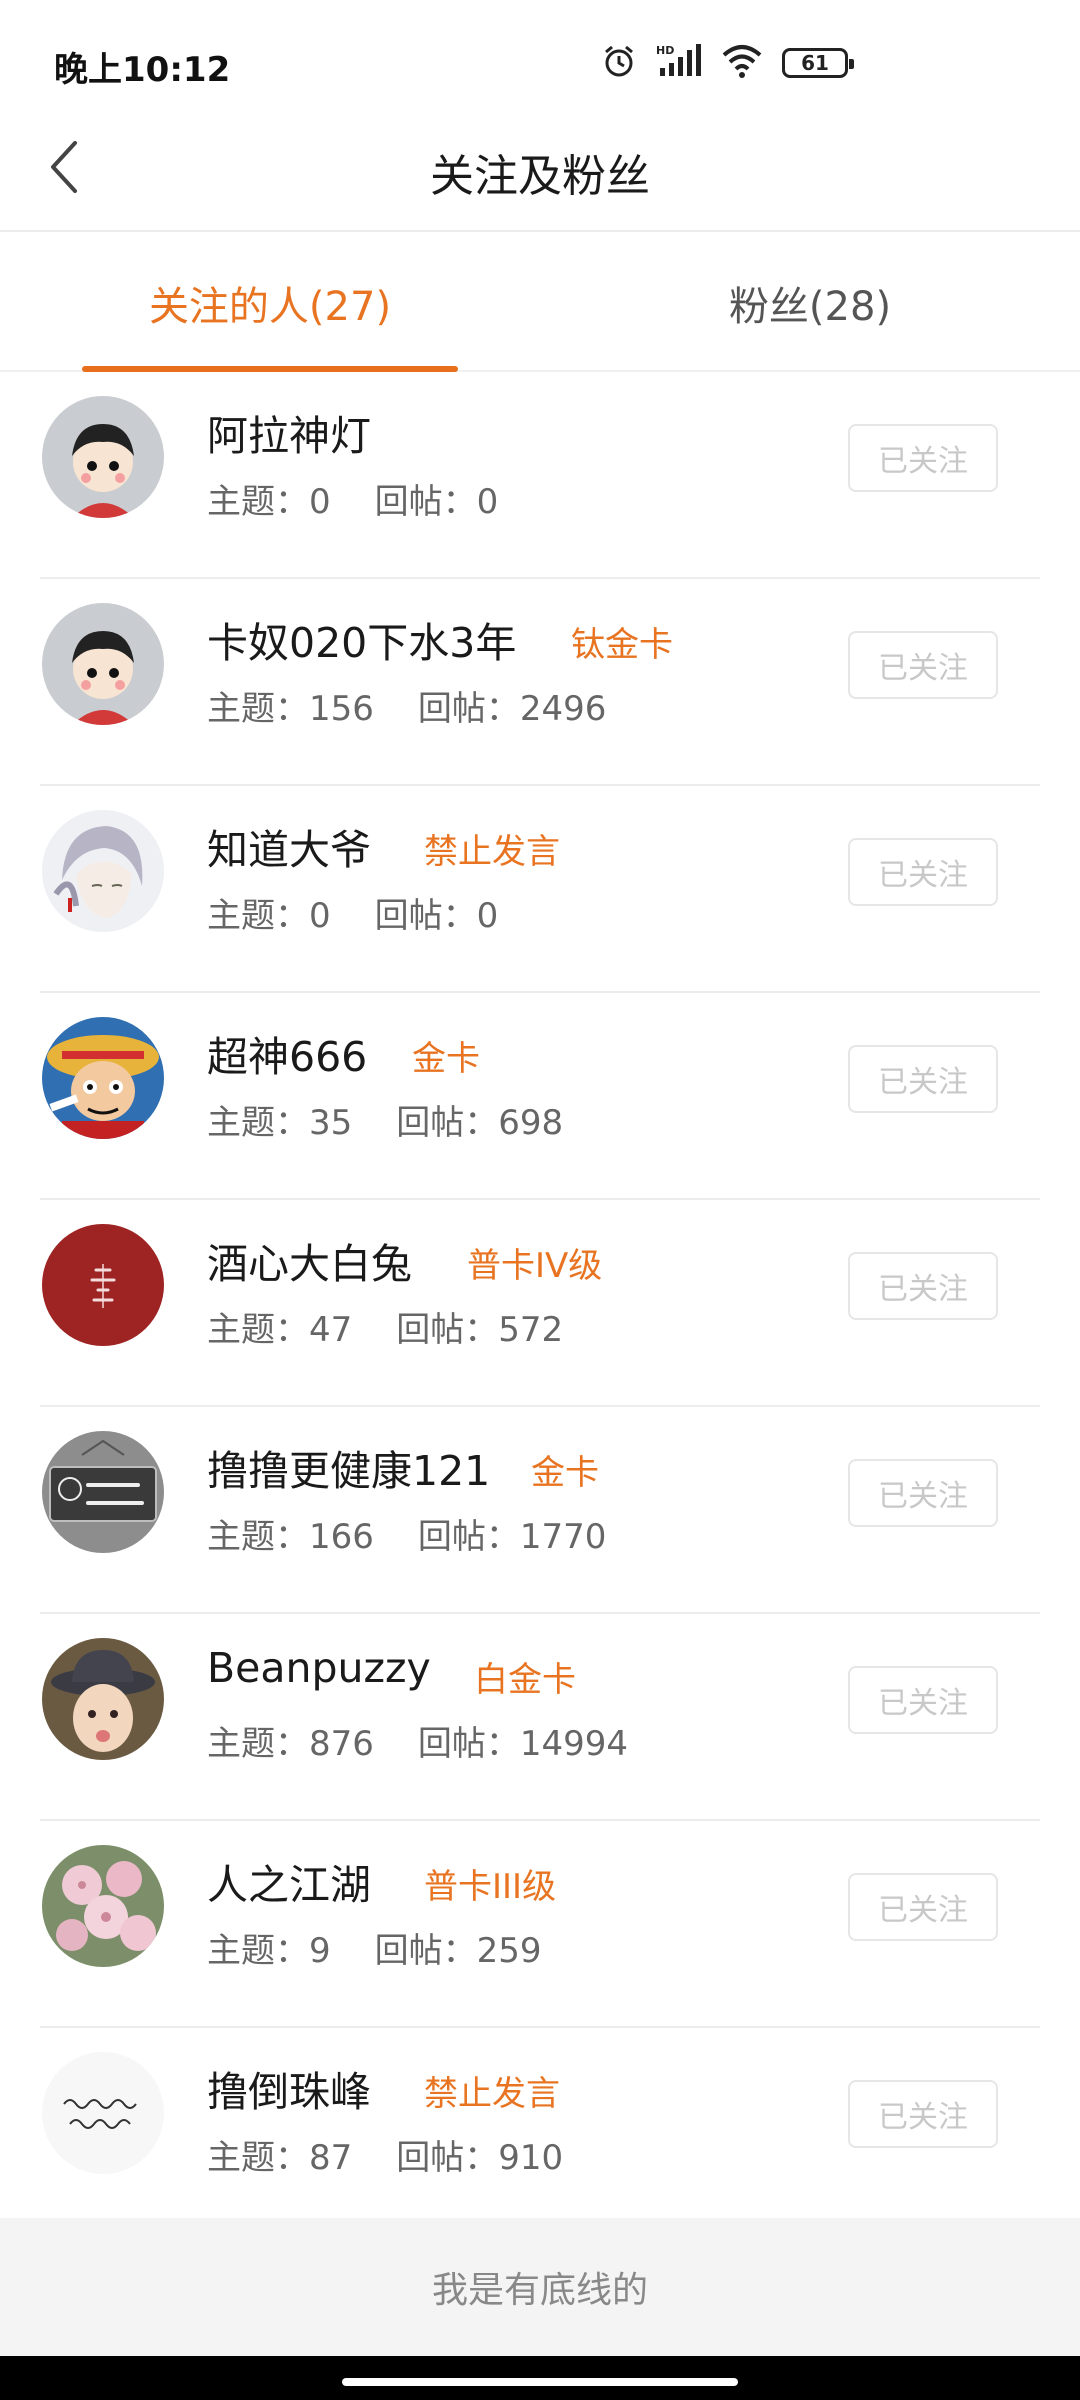  I want to click on user-badge: 白金卡, so click(525, 1680).